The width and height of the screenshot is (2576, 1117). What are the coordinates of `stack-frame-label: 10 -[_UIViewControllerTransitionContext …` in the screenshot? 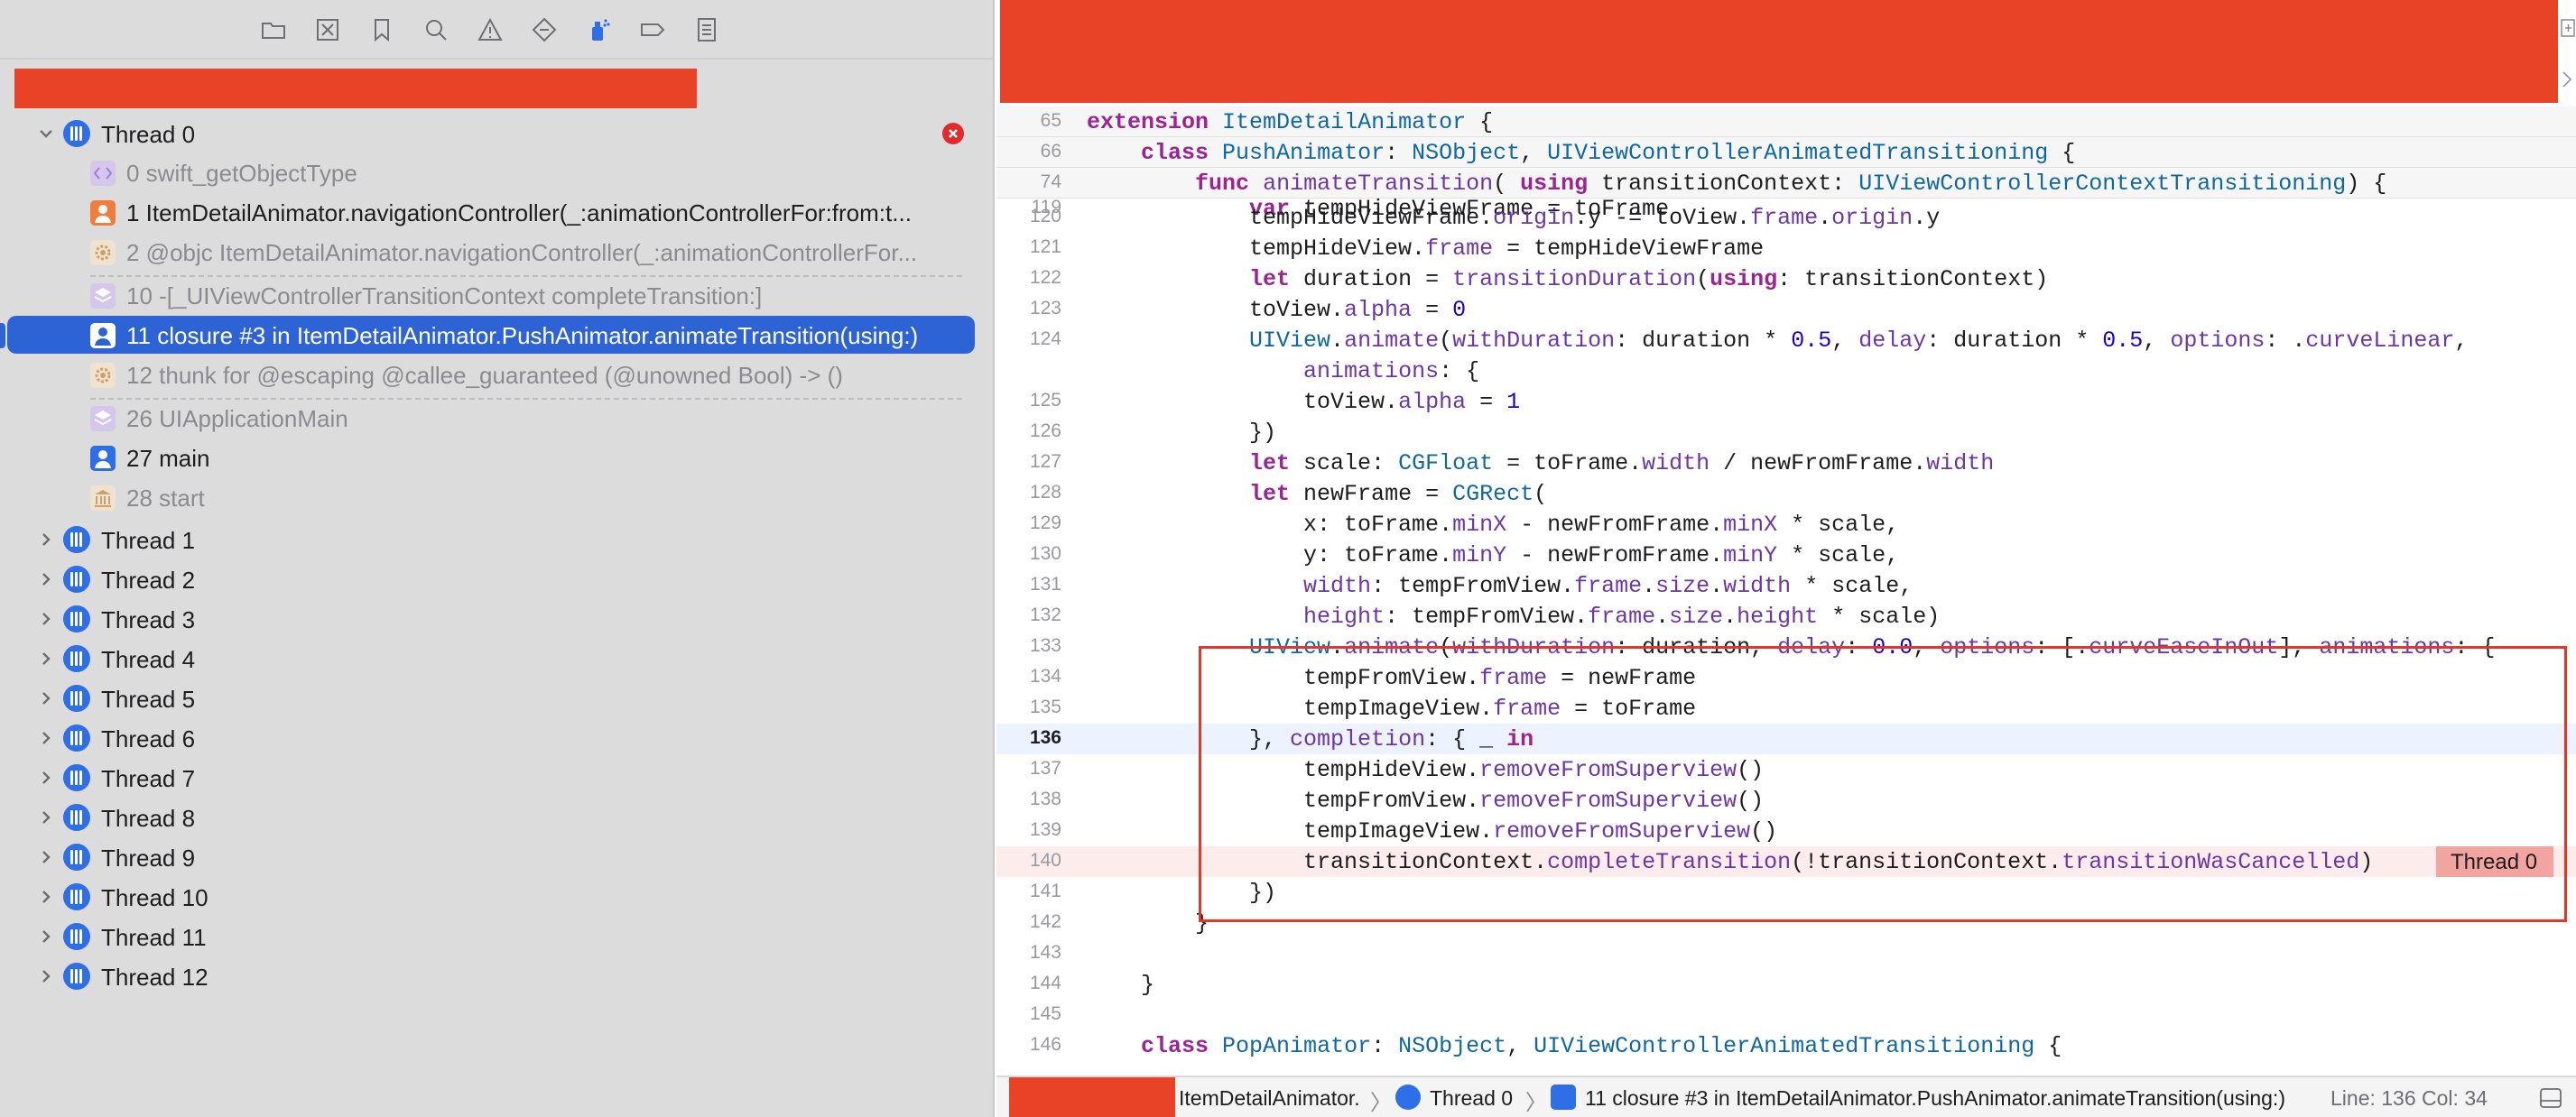 It's located at (444, 296).